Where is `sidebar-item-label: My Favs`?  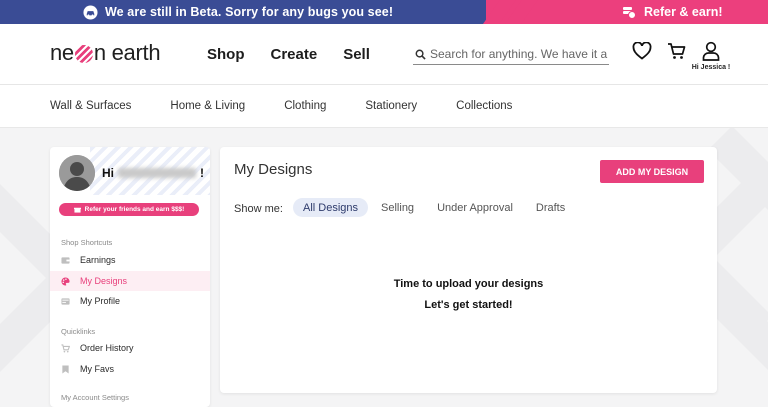
sidebar-item-label: My Favs is located at coordinates (97, 369).